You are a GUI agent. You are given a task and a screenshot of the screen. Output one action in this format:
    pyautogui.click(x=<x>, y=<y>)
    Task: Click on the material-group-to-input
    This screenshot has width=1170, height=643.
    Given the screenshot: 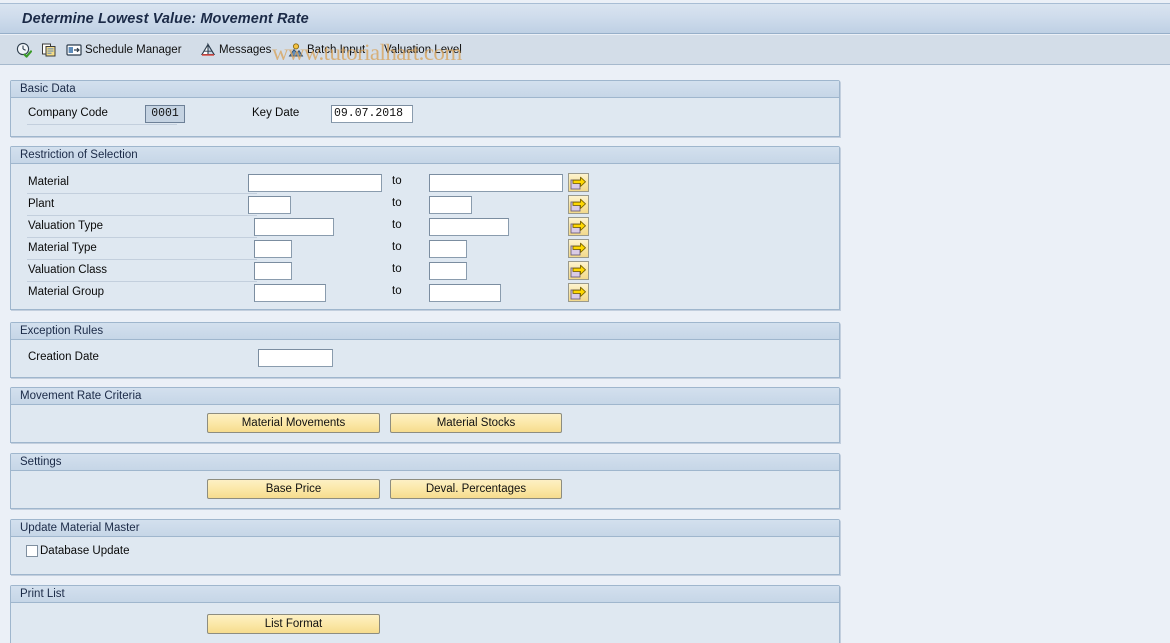 What is the action you would take?
    pyautogui.click(x=465, y=293)
    